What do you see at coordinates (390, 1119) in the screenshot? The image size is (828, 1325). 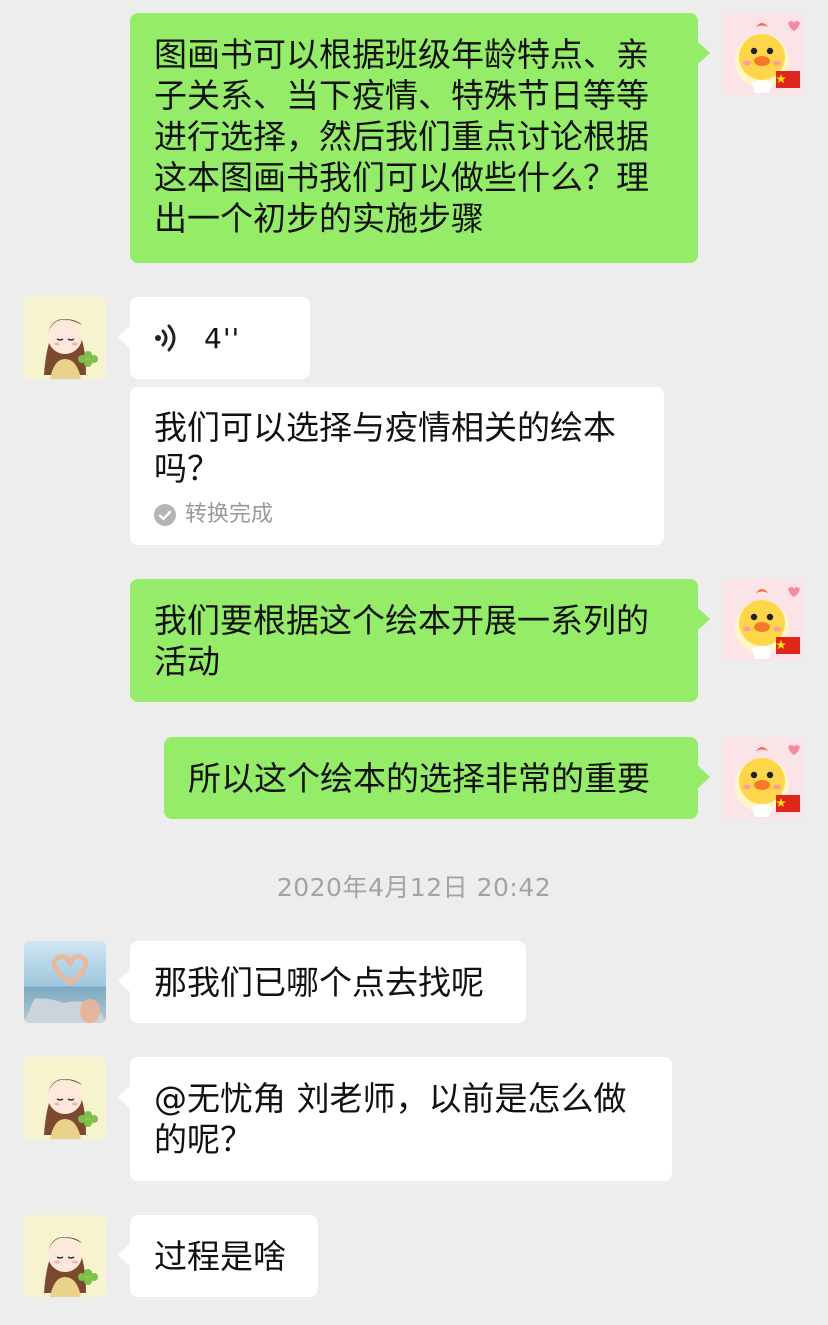 I see `message-text: @无忧角 刘老师，以前是怎么做的呢？` at bounding box center [390, 1119].